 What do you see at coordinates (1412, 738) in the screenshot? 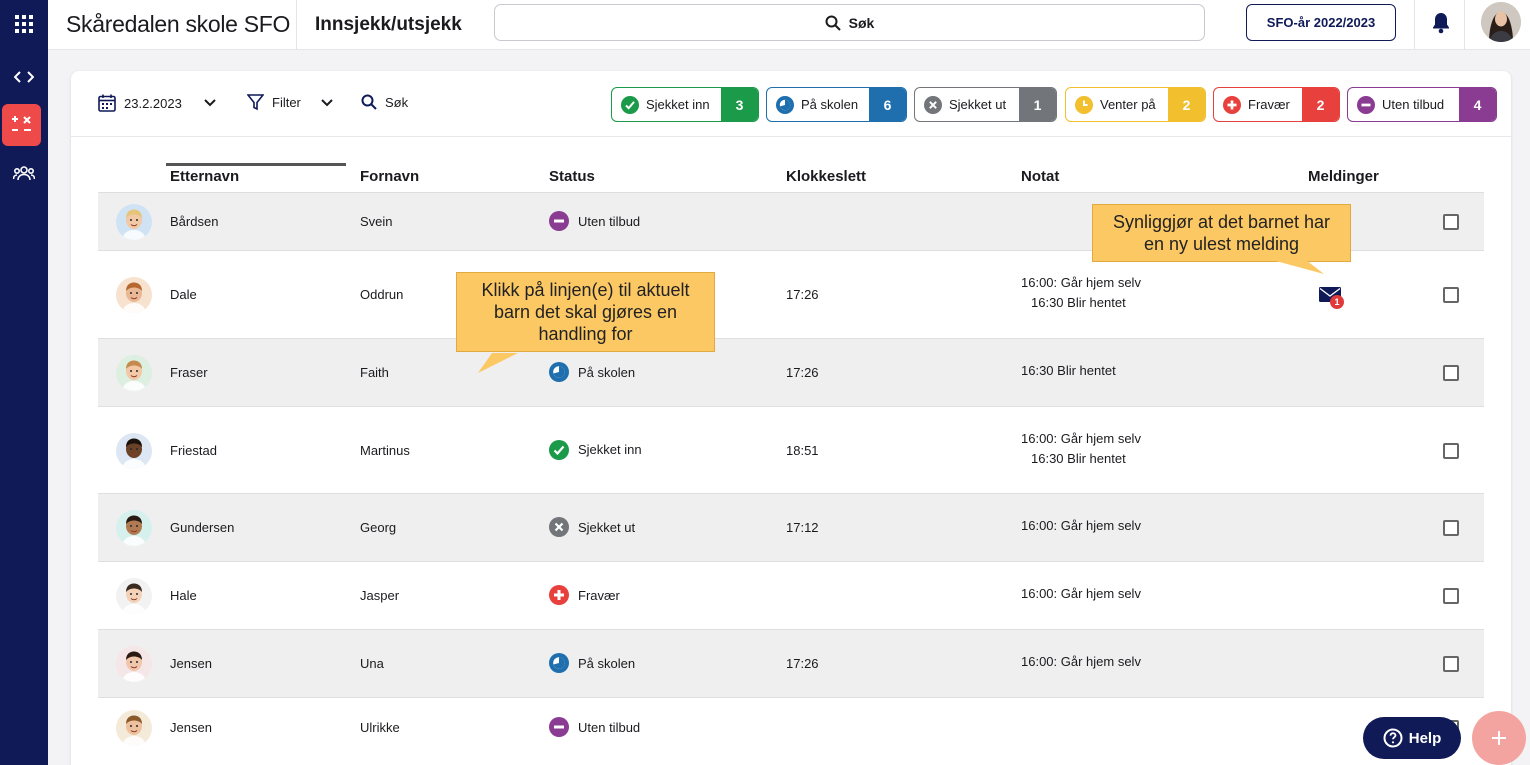
I see `help-button: Help` at bounding box center [1412, 738].